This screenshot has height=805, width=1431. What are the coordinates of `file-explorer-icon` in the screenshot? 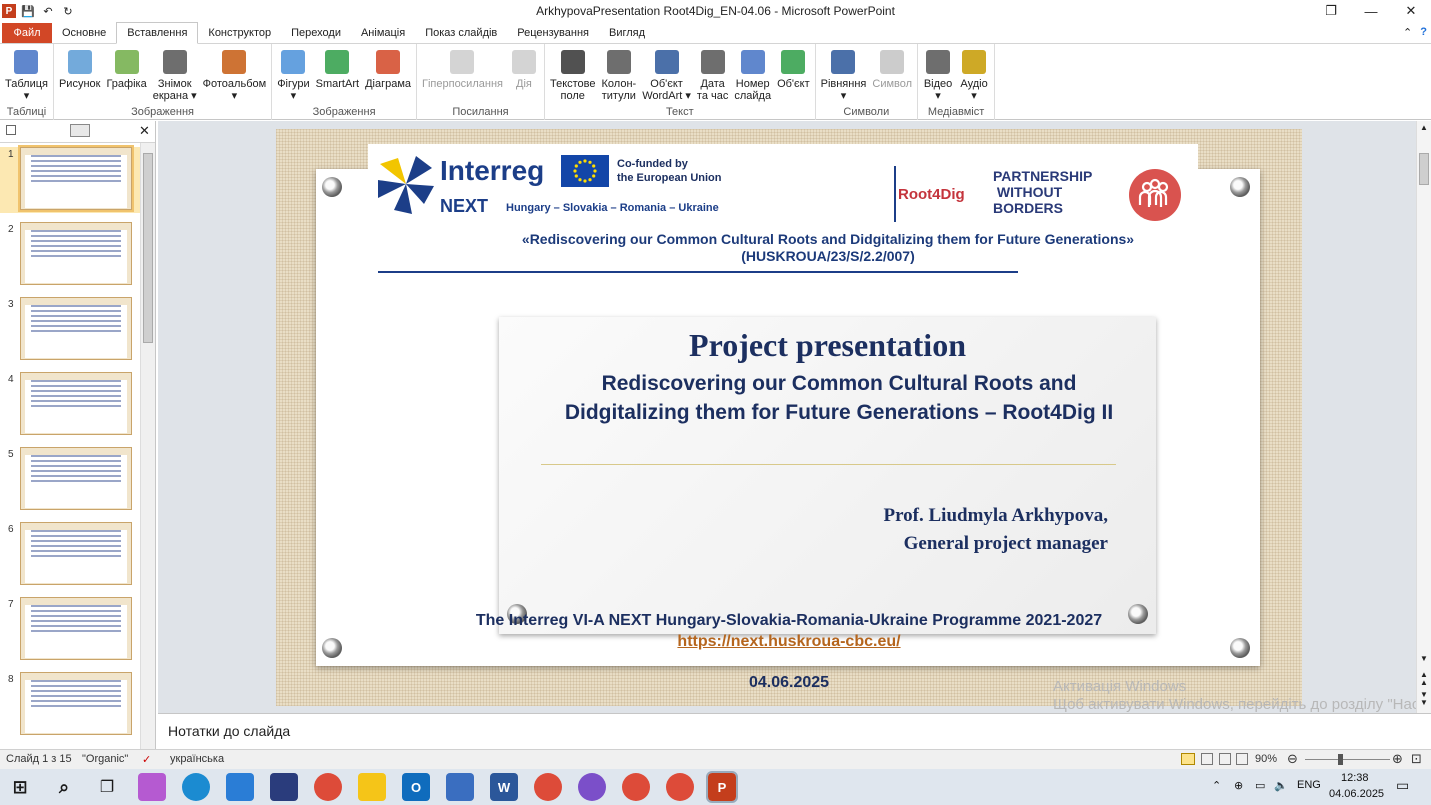 It's located at (372, 787).